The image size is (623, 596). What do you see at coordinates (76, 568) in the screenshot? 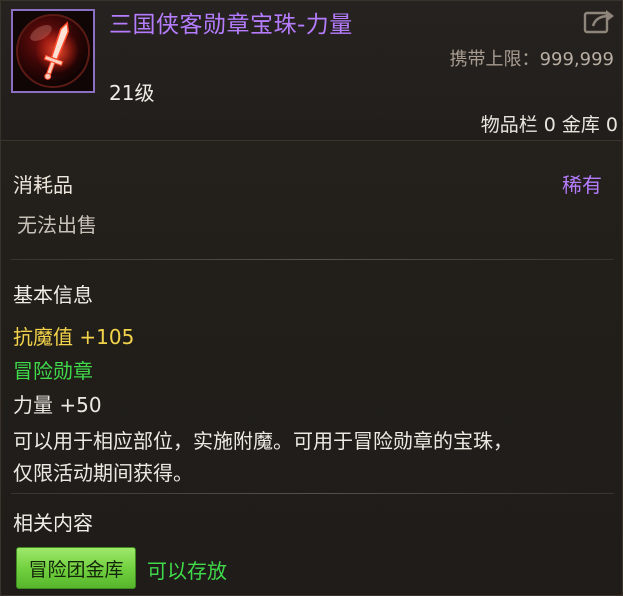
I see `adventure-warehouse-button: 冒险团金库` at bounding box center [76, 568].